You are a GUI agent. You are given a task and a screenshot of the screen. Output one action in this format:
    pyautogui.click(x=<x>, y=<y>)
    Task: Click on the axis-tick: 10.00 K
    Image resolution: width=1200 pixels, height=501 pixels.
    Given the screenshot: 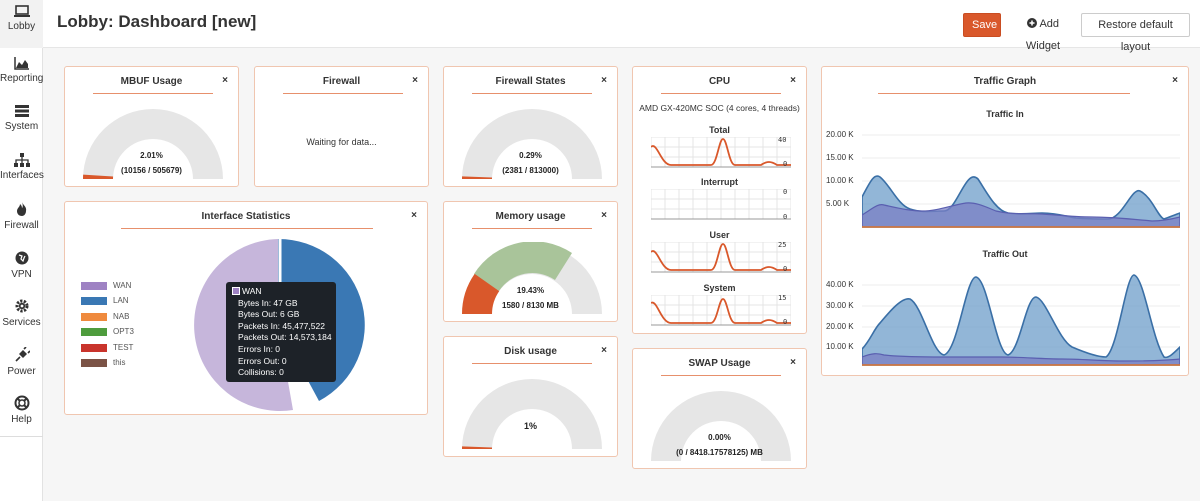 What is the action you would take?
    pyautogui.click(x=840, y=346)
    